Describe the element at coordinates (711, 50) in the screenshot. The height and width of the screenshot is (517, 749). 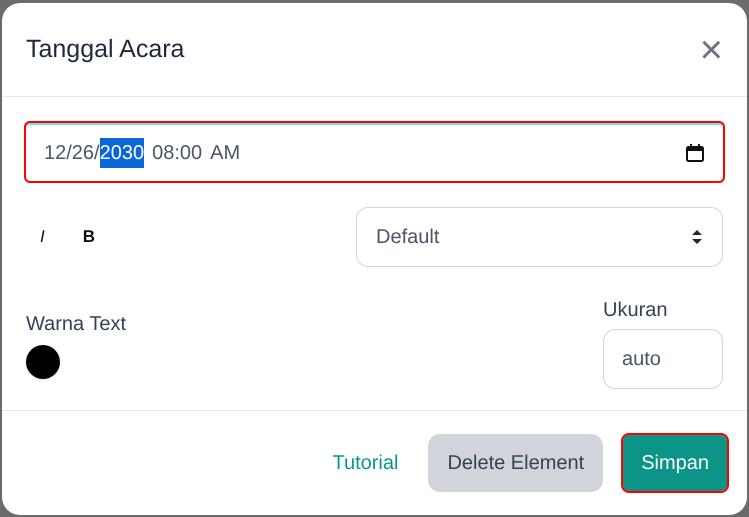
I see `close-button: ×` at that location.